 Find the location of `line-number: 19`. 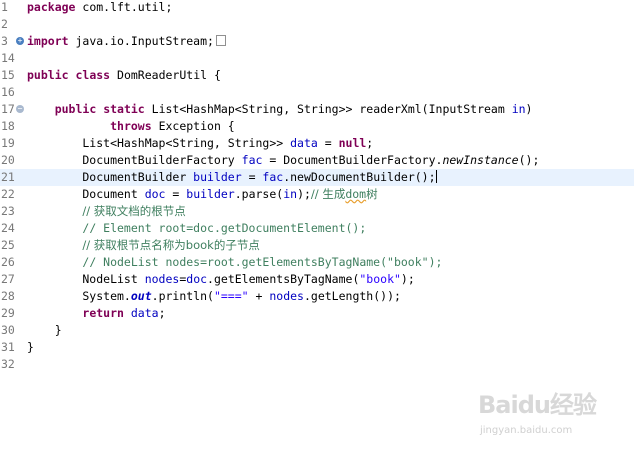

line-number: 19 is located at coordinates (8, 143).